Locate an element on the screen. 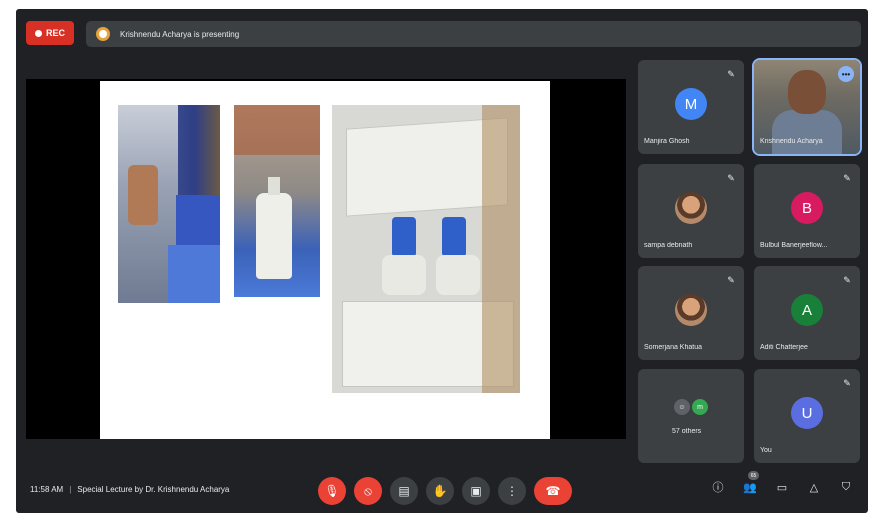 Image resolution: width=875 pixels, height=517 pixels. more-options-icon: ⋮ is located at coordinates (512, 491).